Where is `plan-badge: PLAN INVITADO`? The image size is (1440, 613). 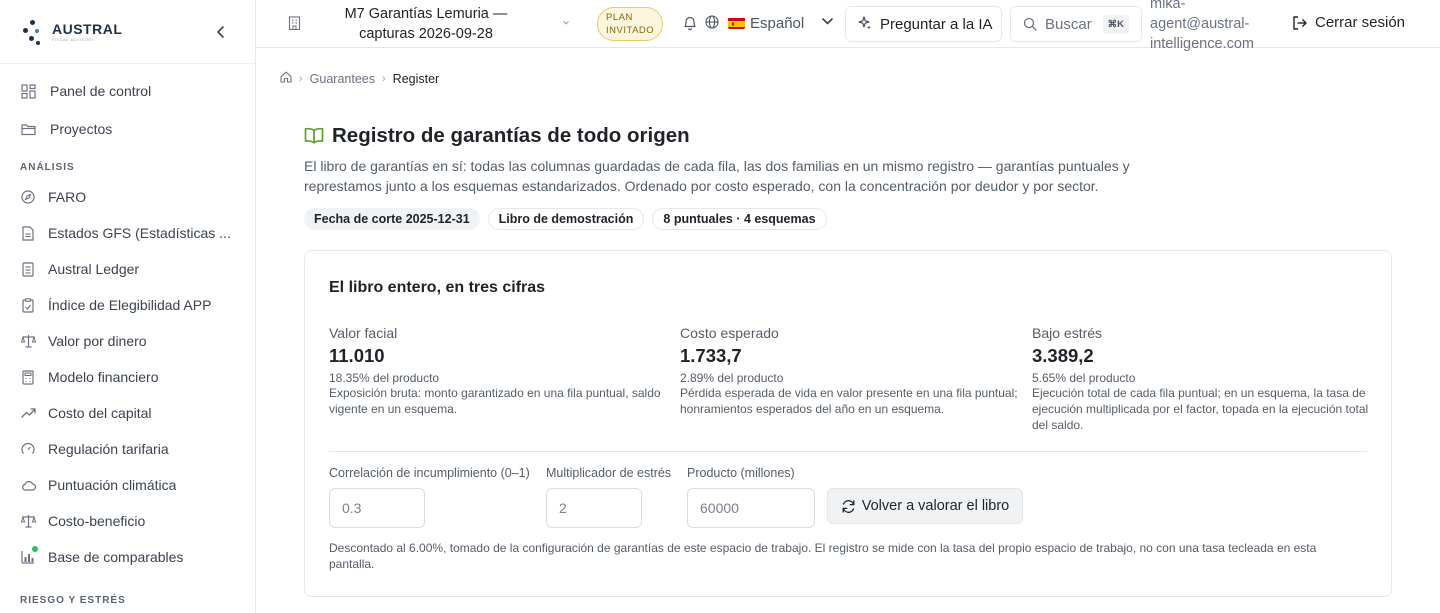 plan-badge: PLAN INVITADO is located at coordinates (630, 24).